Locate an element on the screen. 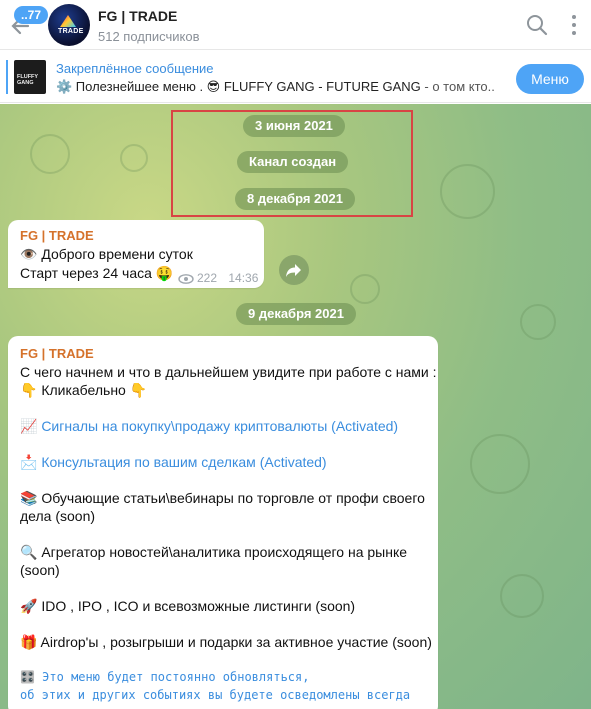 This screenshot has width=591, height=709. thumbnail-label: FLUFFY GANG is located at coordinates (27, 80).